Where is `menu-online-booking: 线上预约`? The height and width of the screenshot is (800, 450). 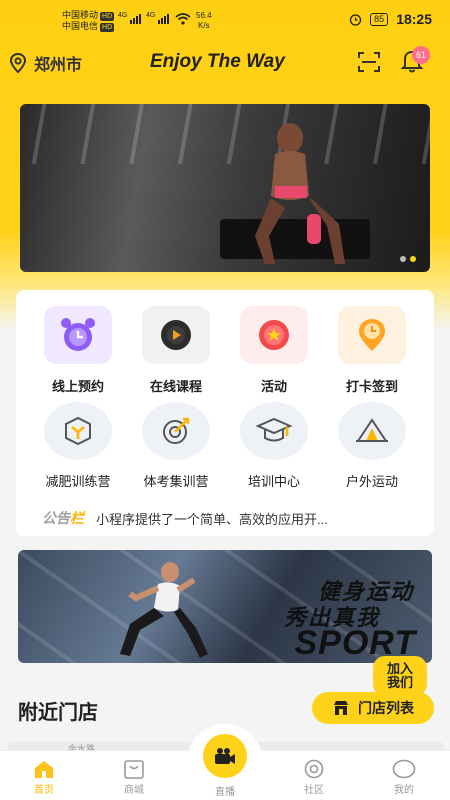
menu-online-booking: 线上预约 is located at coordinates (78, 350).